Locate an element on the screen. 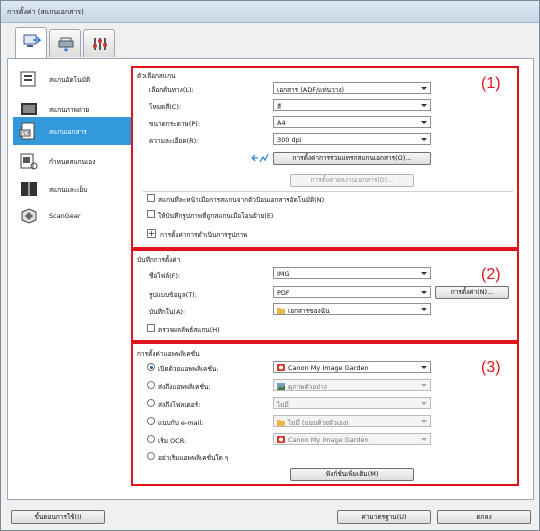 Image resolution: width=540 pixels, height=531 pixels. svg-text: PDF is located at coordinates (26, 134).